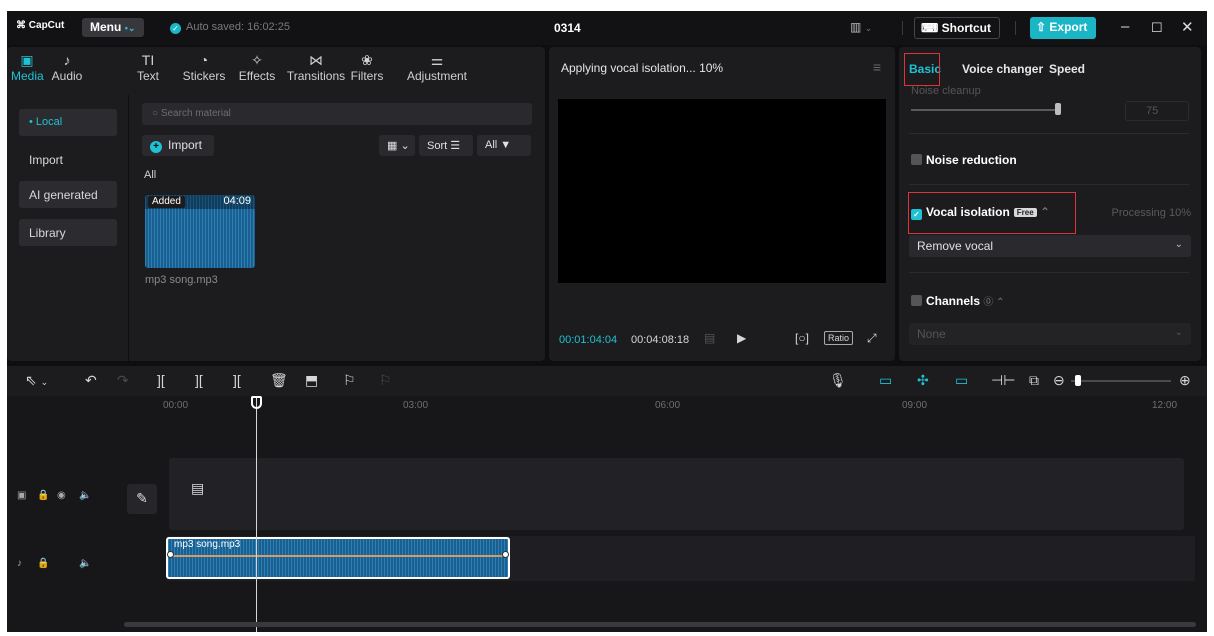 Image resolution: width=1214 pixels, height=636 pixels. Describe the element at coordinates (156, 147) in the screenshot. I see `plus-icon: +` at that location.